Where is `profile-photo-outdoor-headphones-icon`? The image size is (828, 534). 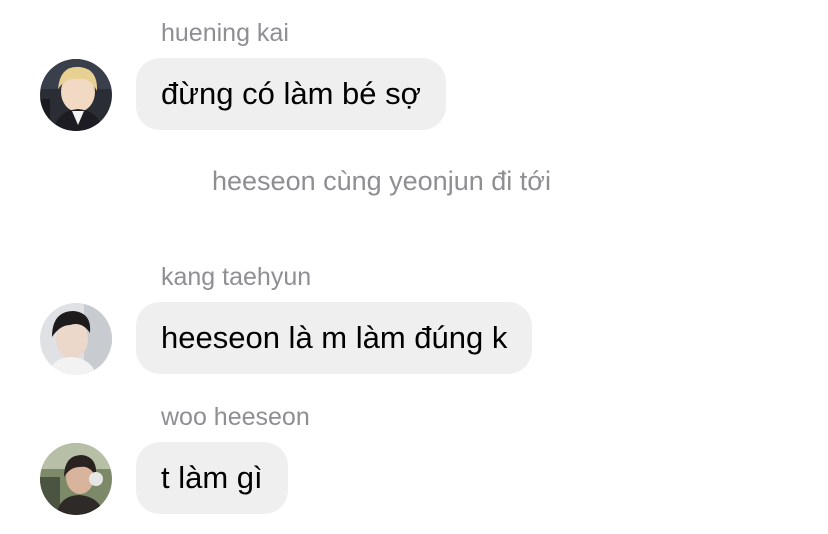 profile-photo-outdoor-headphones-icon is located at coordinates (76, 479).